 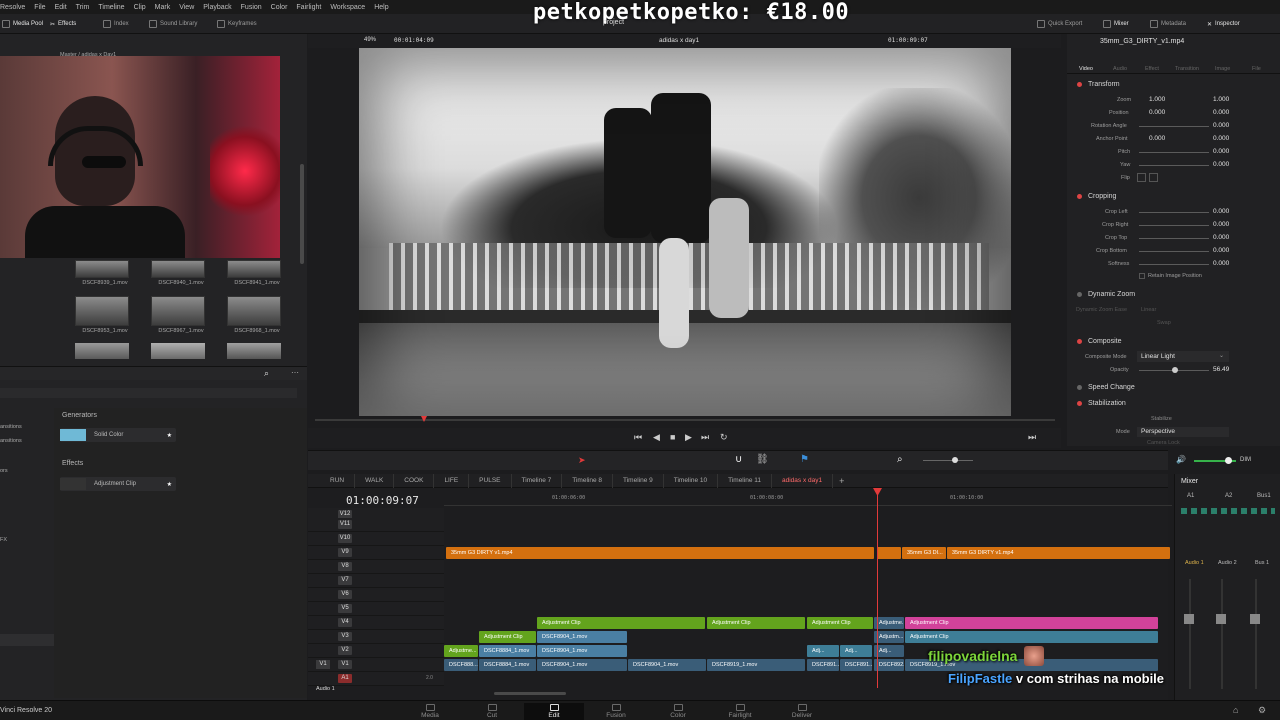 What do you see at coordinates (1245, 460) in the screenshot?
I see `dim-button: DIM` at bounding box center [1245, 460].